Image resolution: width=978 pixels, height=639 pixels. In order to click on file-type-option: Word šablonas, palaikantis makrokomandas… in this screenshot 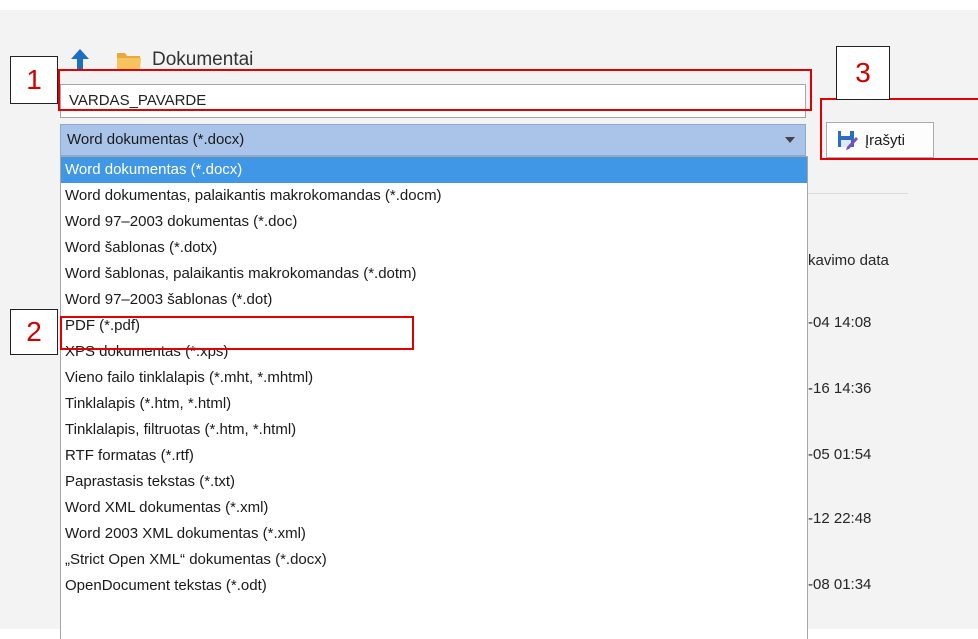, I will do `click(434, 274)`.